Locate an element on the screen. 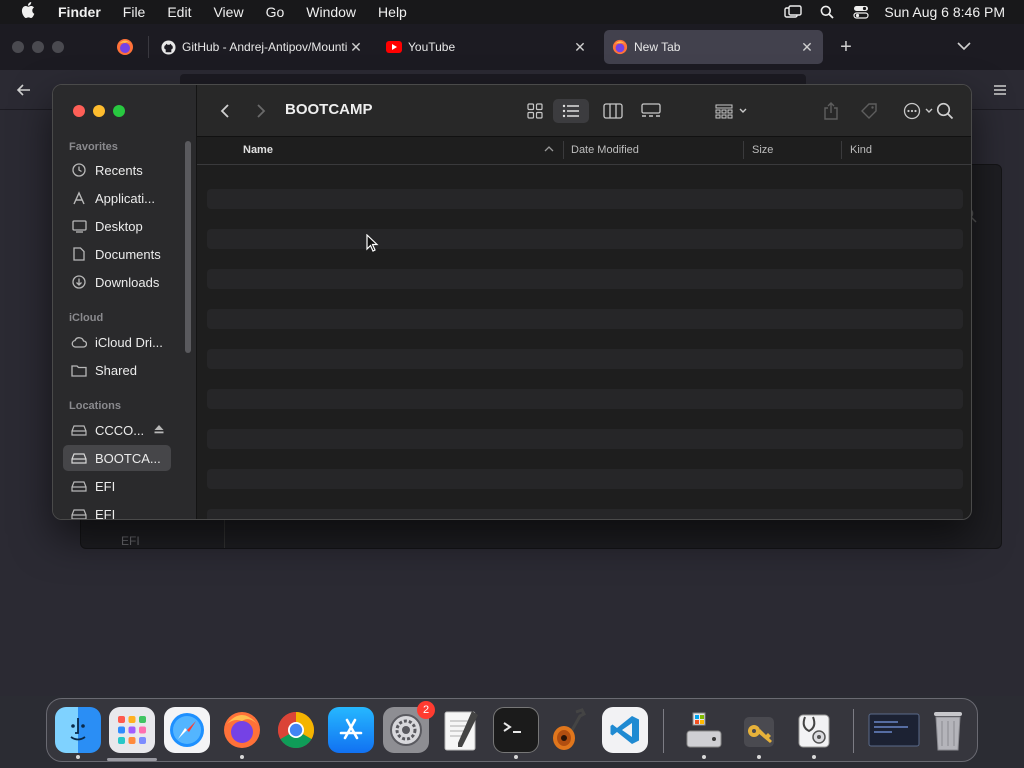 The height and width of the screenshot is (768, 1024). textedit-icon is located at coordinates (461, 730).